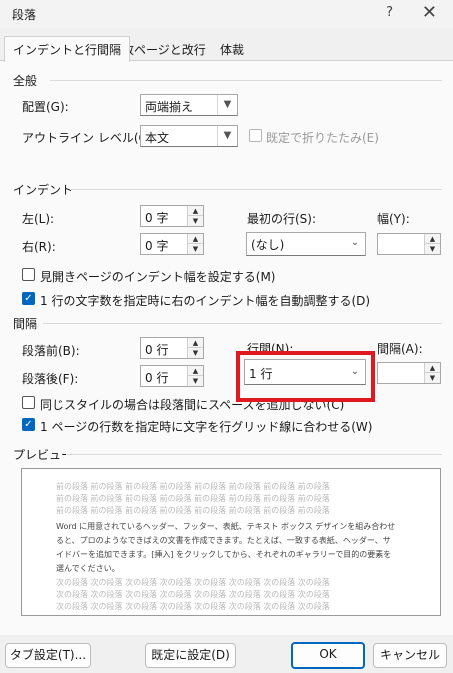 The height and width of the screenshot is (673, 453). Describe the element at coordinates (28, 274) in the screenshot. I see `mirror-indents-checkbox` at that location.